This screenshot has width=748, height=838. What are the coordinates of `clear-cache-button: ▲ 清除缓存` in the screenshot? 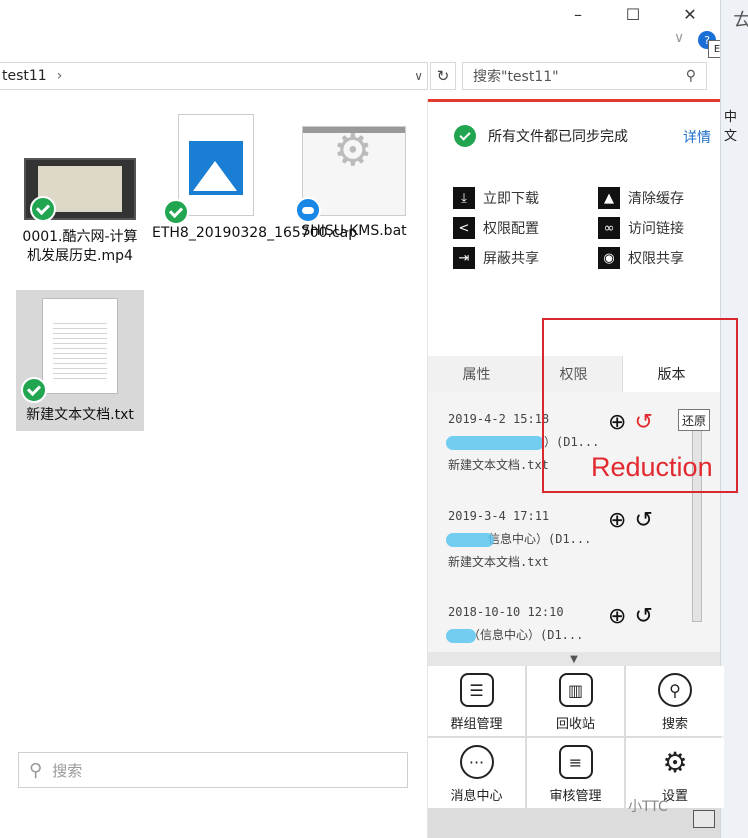 It's located at (641, 198).